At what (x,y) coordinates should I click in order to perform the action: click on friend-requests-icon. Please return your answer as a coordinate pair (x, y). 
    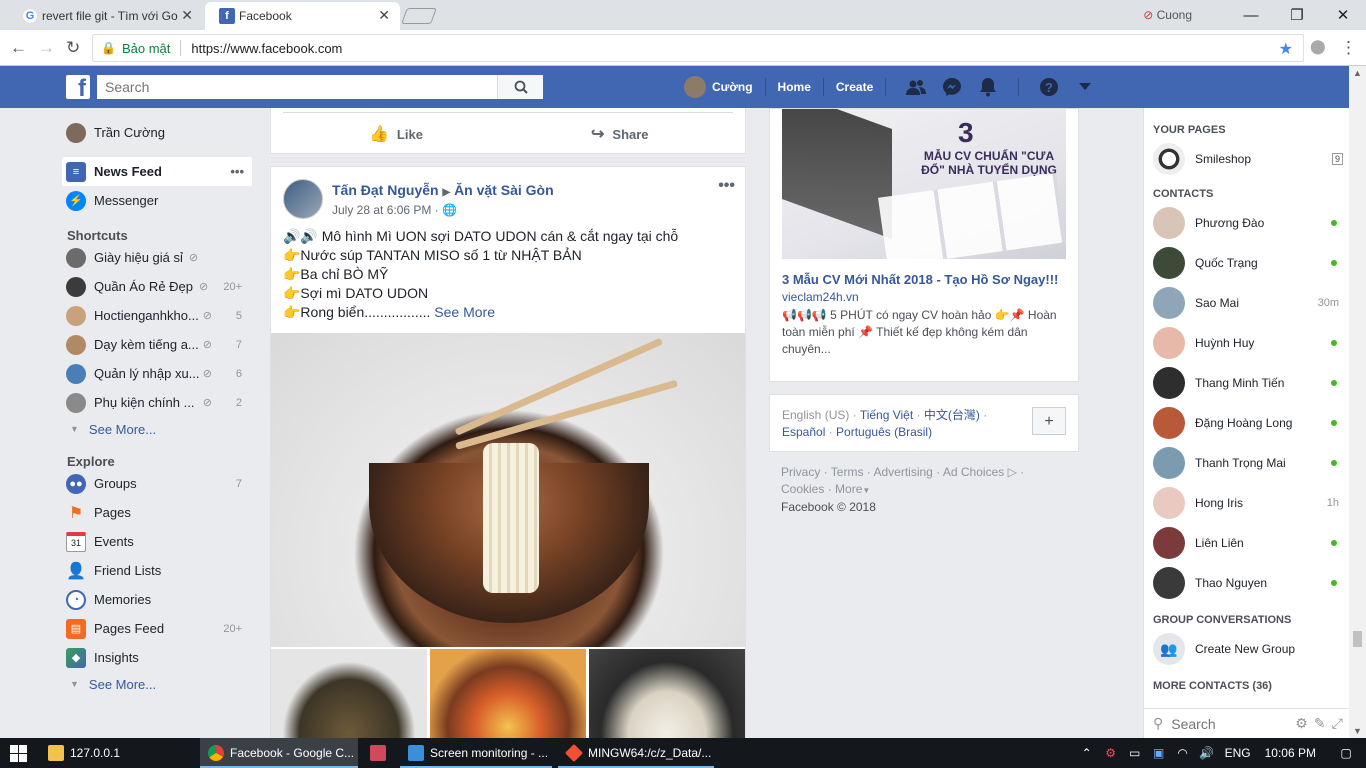
    Looking at the image, I should click on (916, 87).